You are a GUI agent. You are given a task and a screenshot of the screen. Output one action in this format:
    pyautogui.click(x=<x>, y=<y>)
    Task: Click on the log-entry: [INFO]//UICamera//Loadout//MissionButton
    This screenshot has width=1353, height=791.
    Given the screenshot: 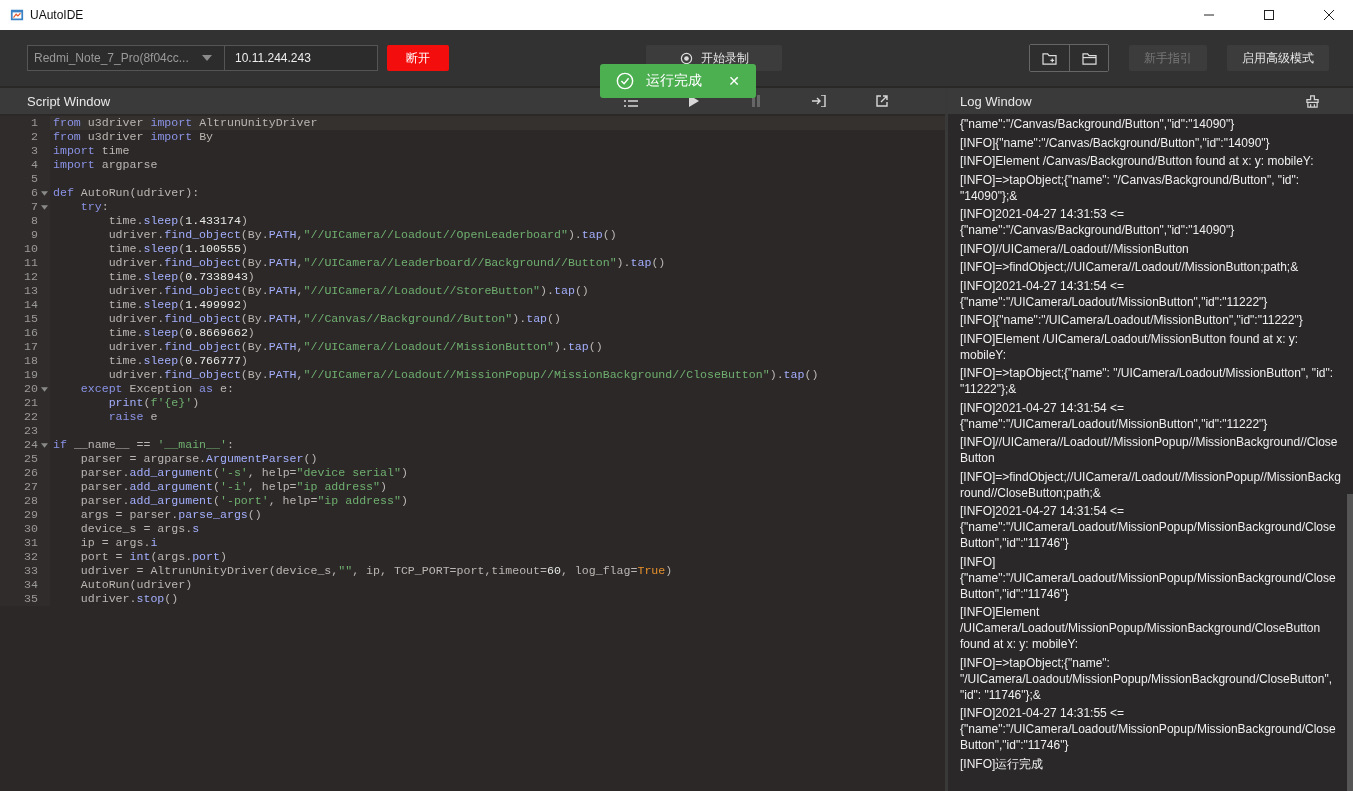 What is the action you would take?
    pyautogui.click(x=1075, y=248)
    